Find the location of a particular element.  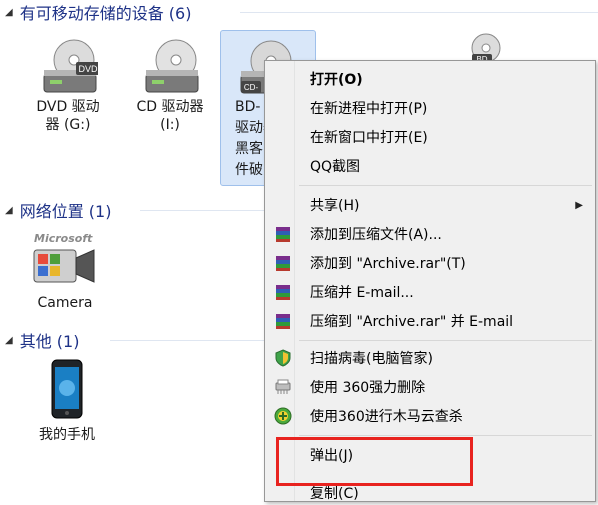

shredder-icon is located at coordinates (283, 386).